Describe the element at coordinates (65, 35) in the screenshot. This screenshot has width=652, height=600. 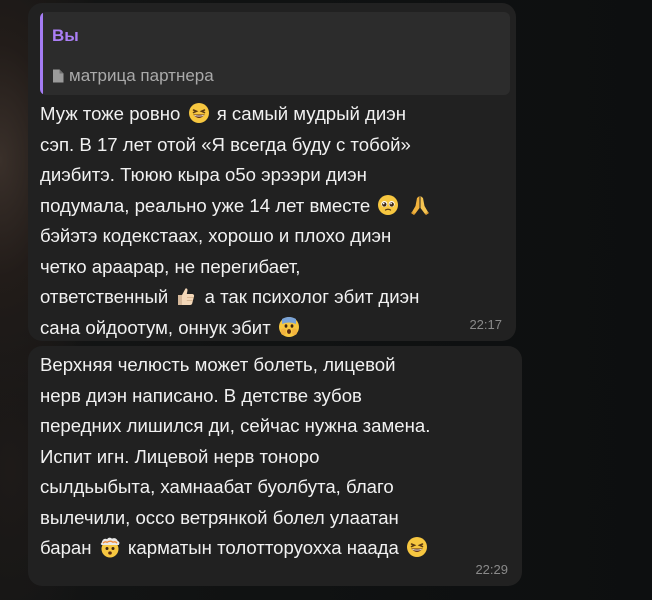
I see `reply-author: Вы` at that location.